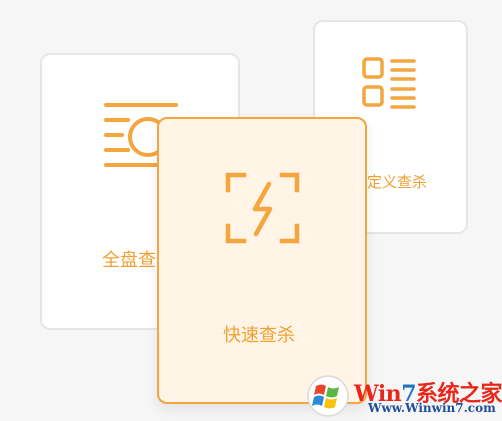 This screenshot has width=502, height=421. What do you see at coordinates (389, 83) in the screenshot?
I see `list-icon` at bounding box center [389, 83].